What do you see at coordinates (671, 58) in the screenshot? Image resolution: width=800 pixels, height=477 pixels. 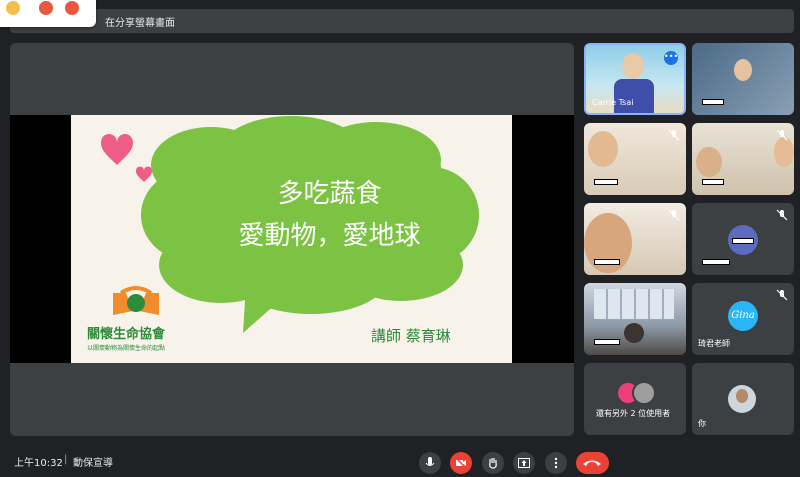 I see `more-options-icon: •••` at bounding box center [671, 58].